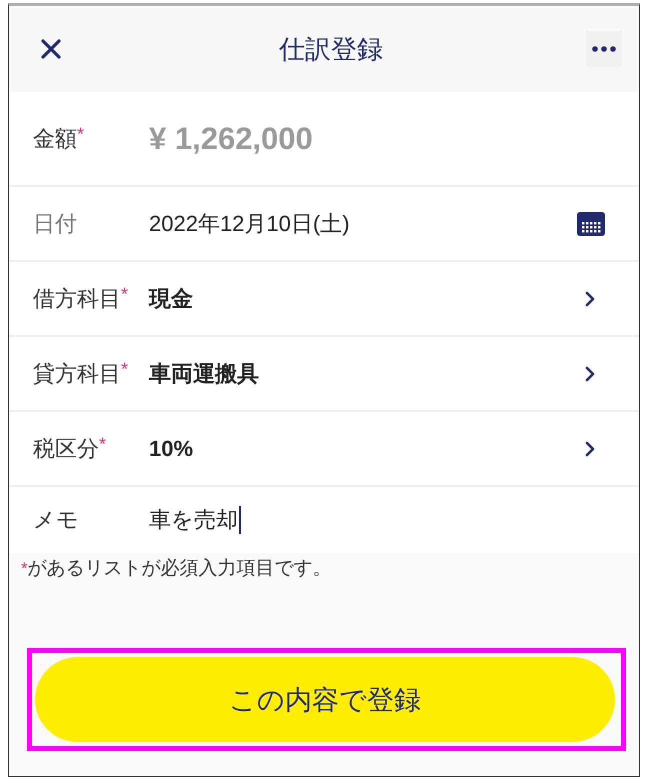  I want to click on field-label: 日付, so click(55, 224).